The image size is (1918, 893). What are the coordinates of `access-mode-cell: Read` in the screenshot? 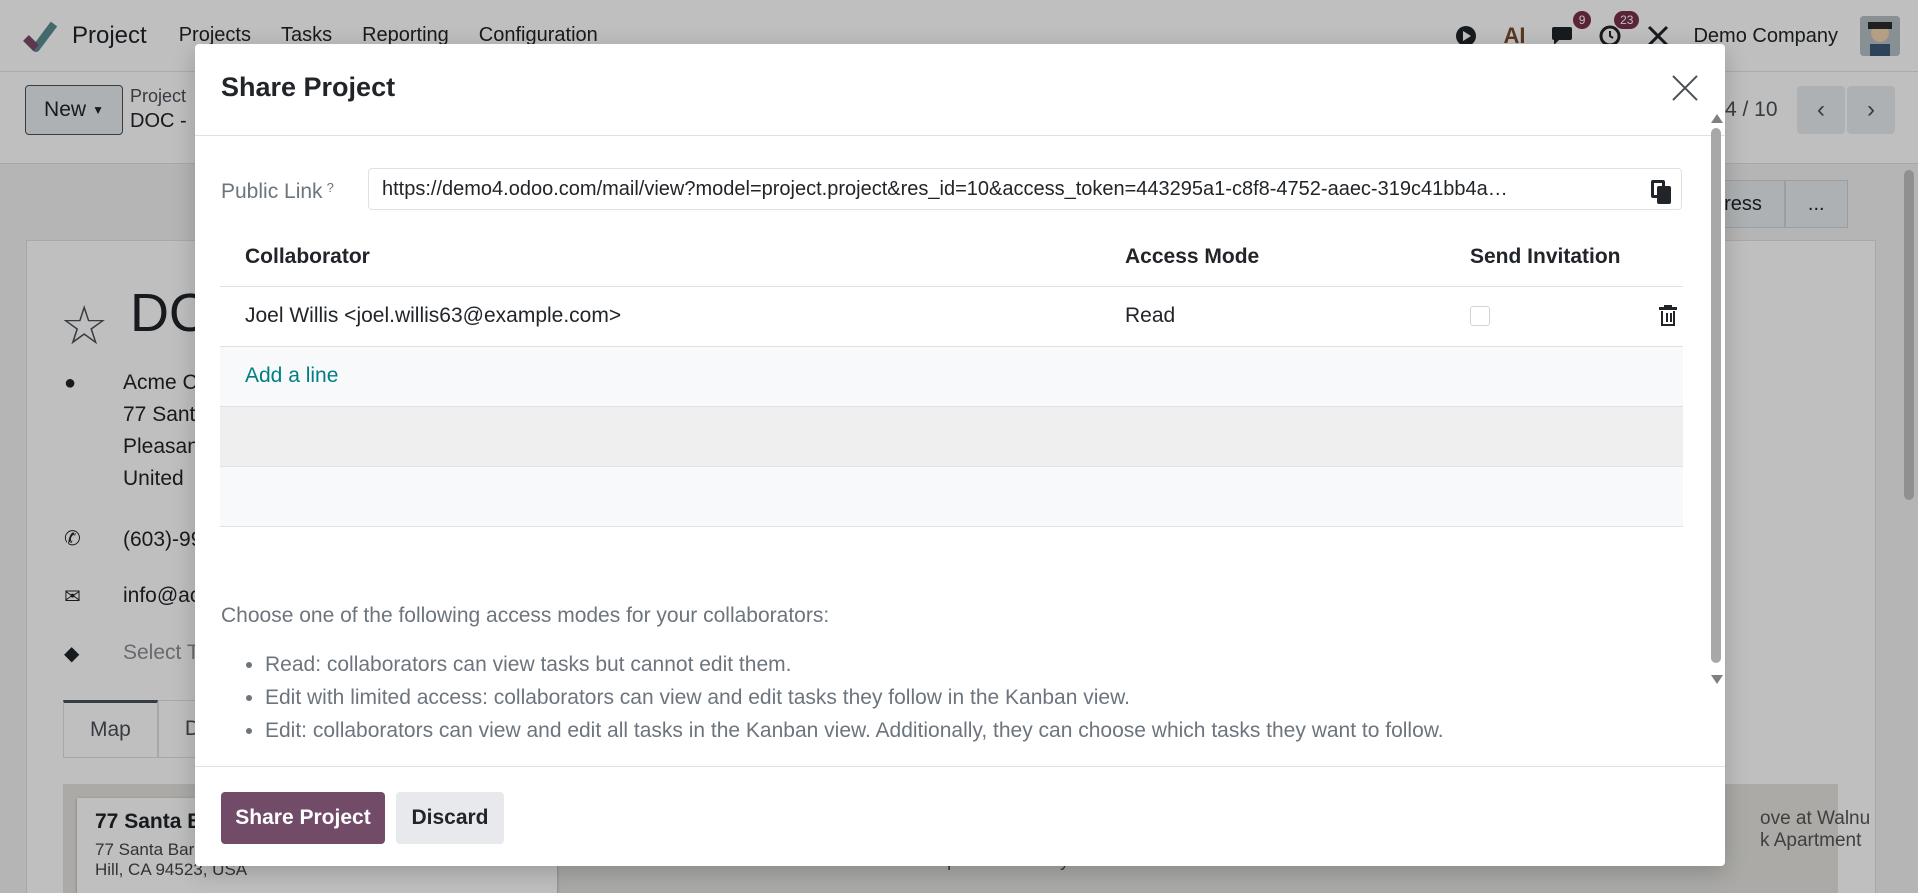 It's located at (1272, 316).